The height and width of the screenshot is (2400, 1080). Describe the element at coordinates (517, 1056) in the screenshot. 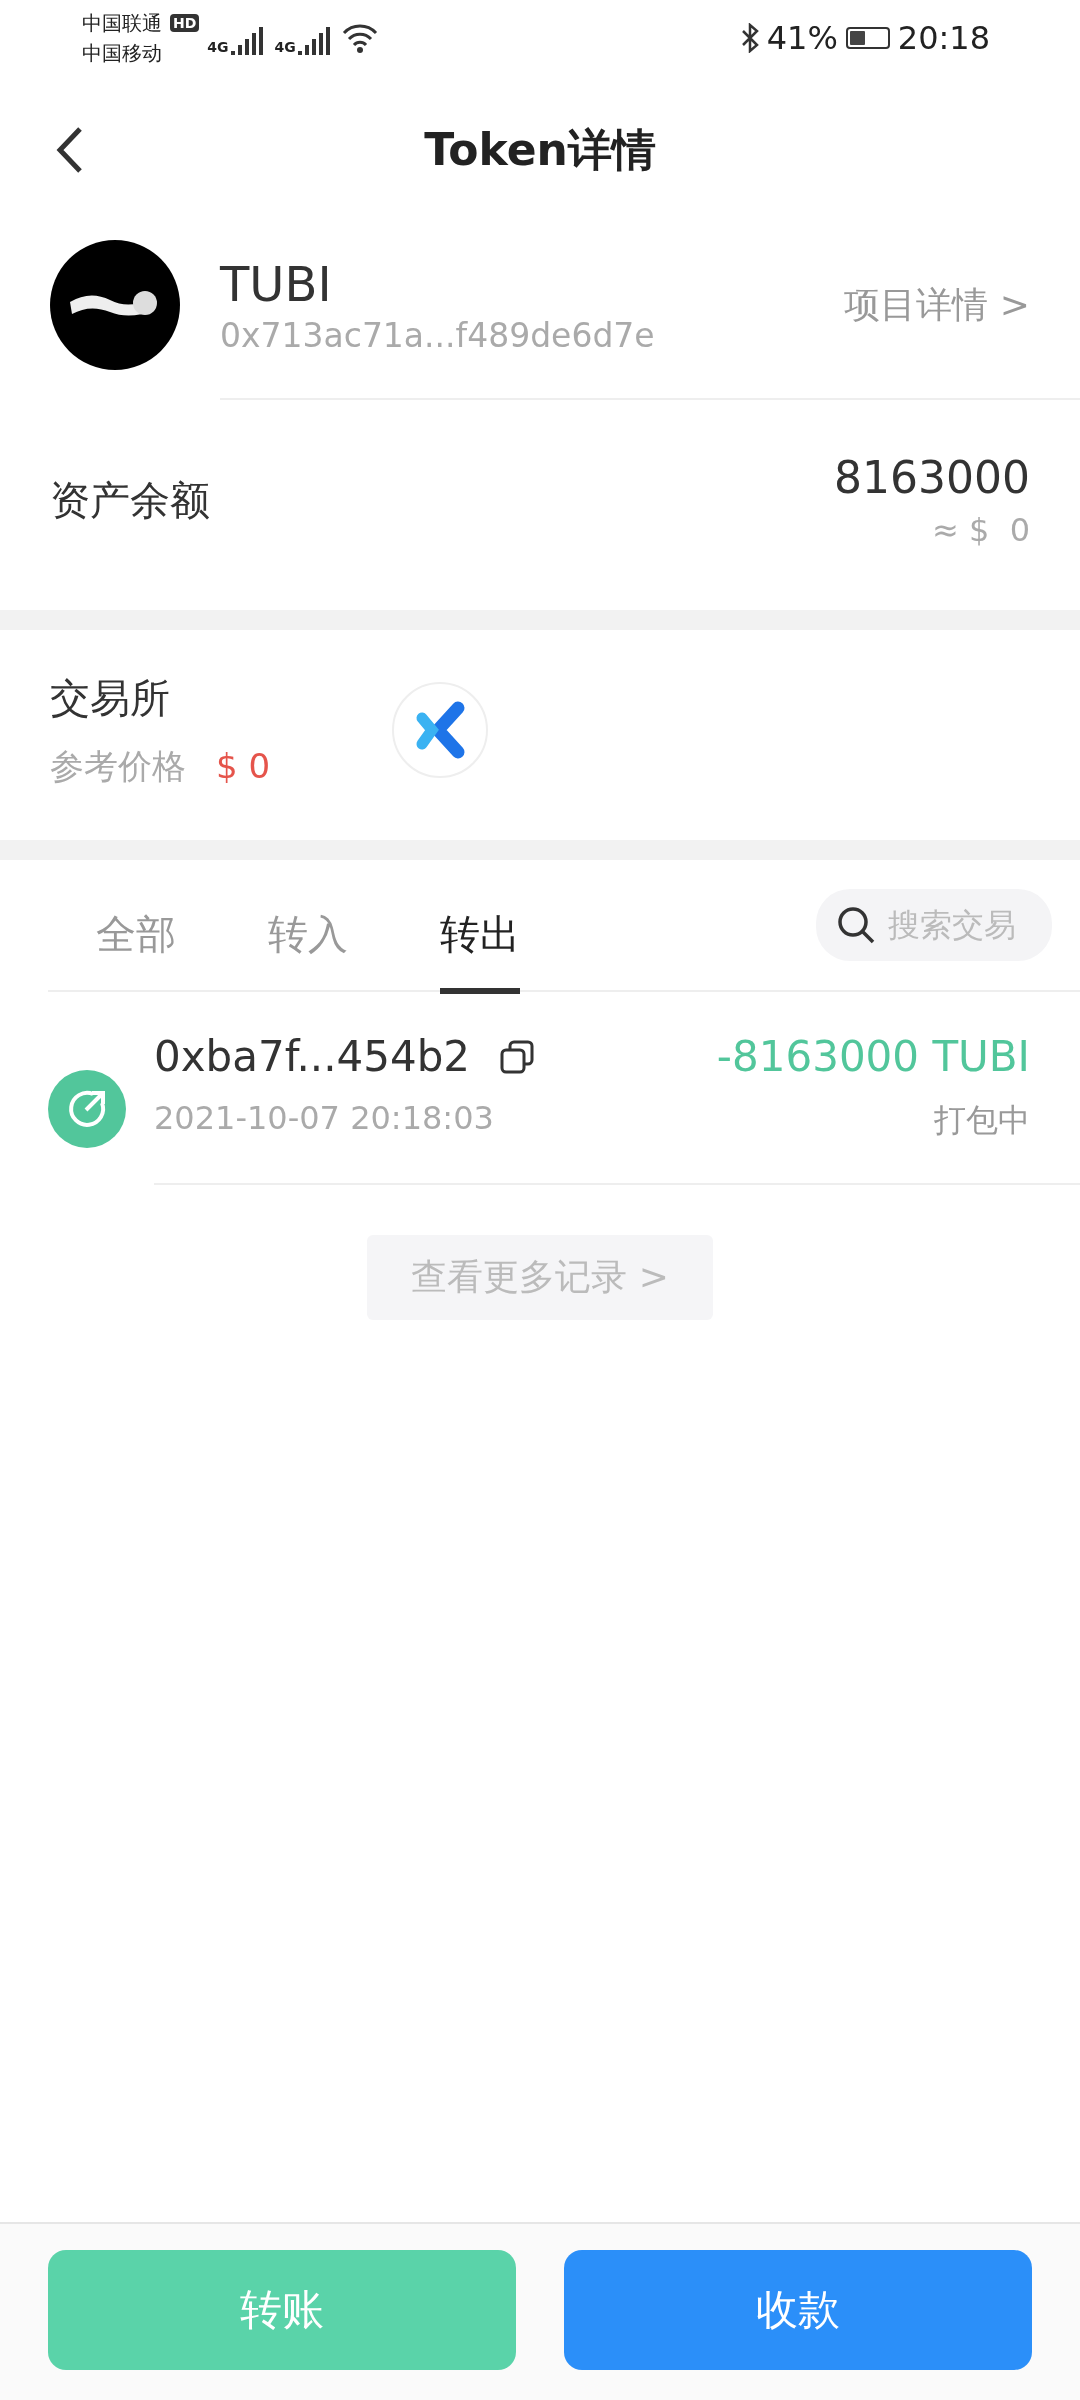

I see `copy-icon` at that location.